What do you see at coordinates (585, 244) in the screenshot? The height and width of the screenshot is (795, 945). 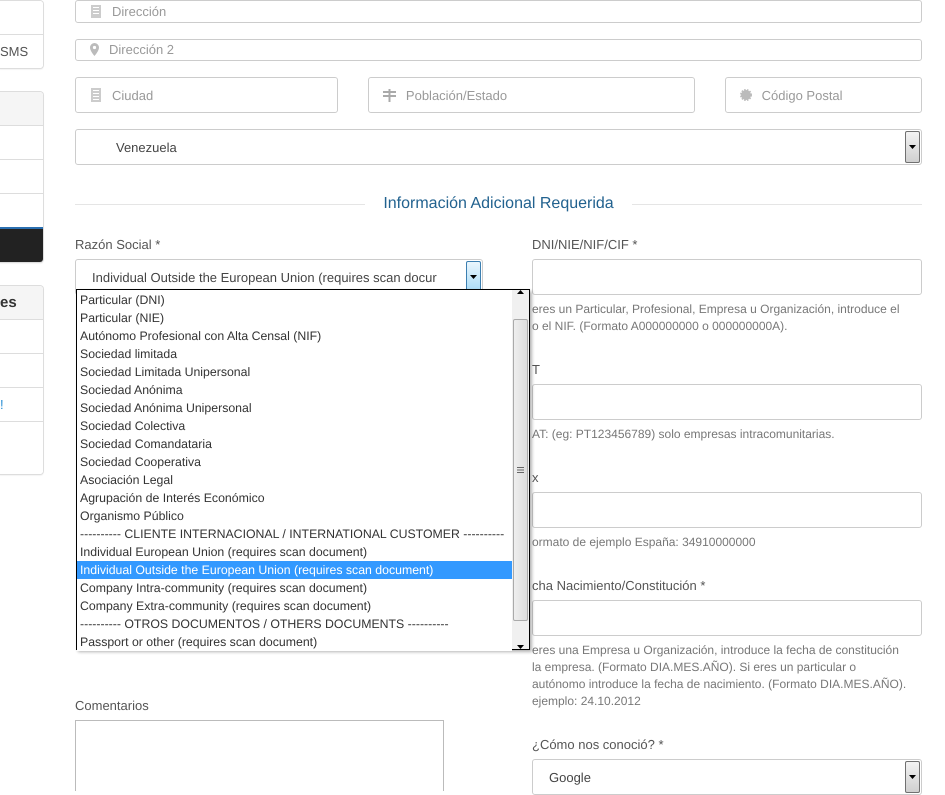 I see `field-label: DNI/NIE/NIF/CIF *` at bounding box center [585, 244].